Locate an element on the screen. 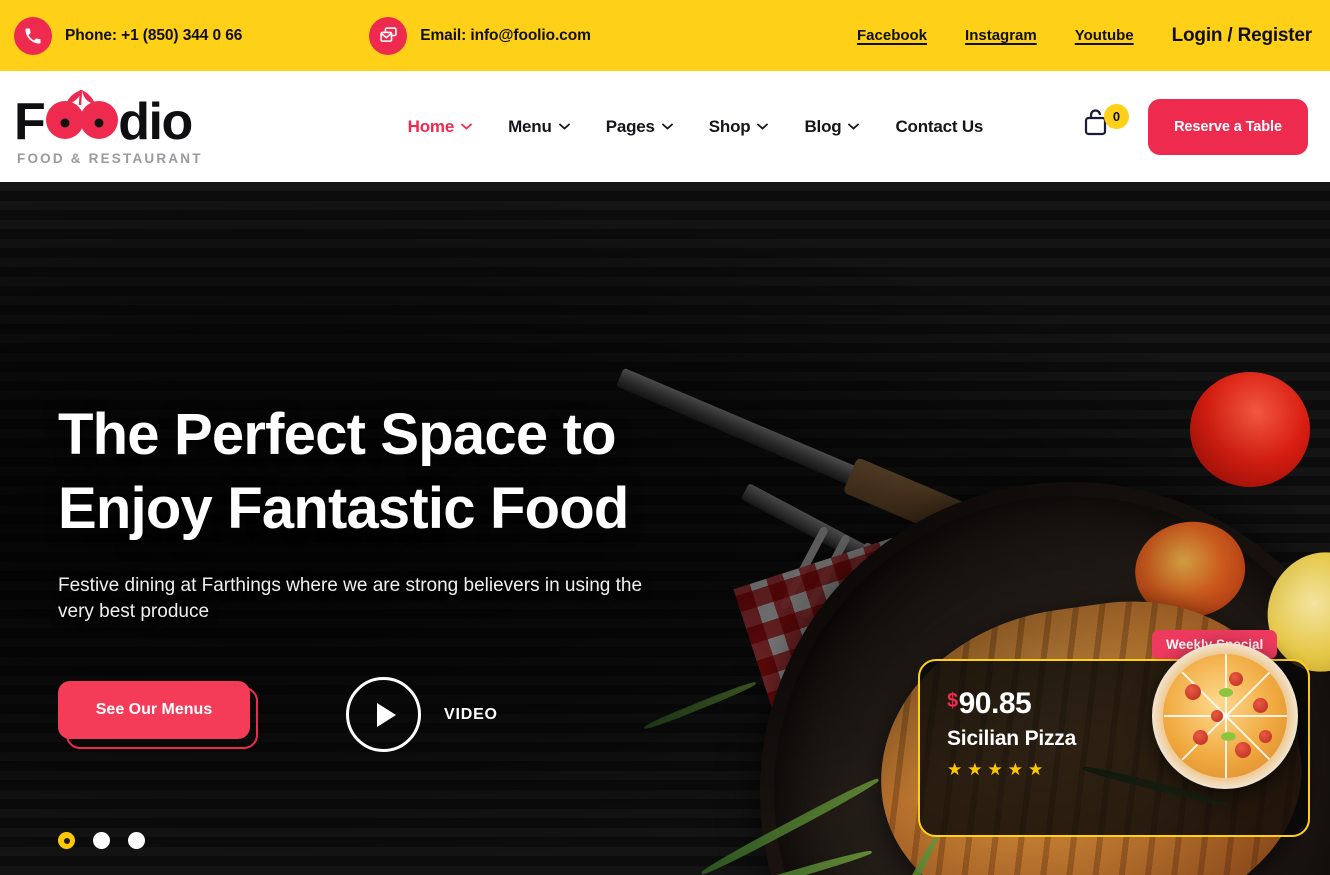 The height and width of the screenshot is (875, 1330). cherry-logo-icon is located at coordinates (81, 113).